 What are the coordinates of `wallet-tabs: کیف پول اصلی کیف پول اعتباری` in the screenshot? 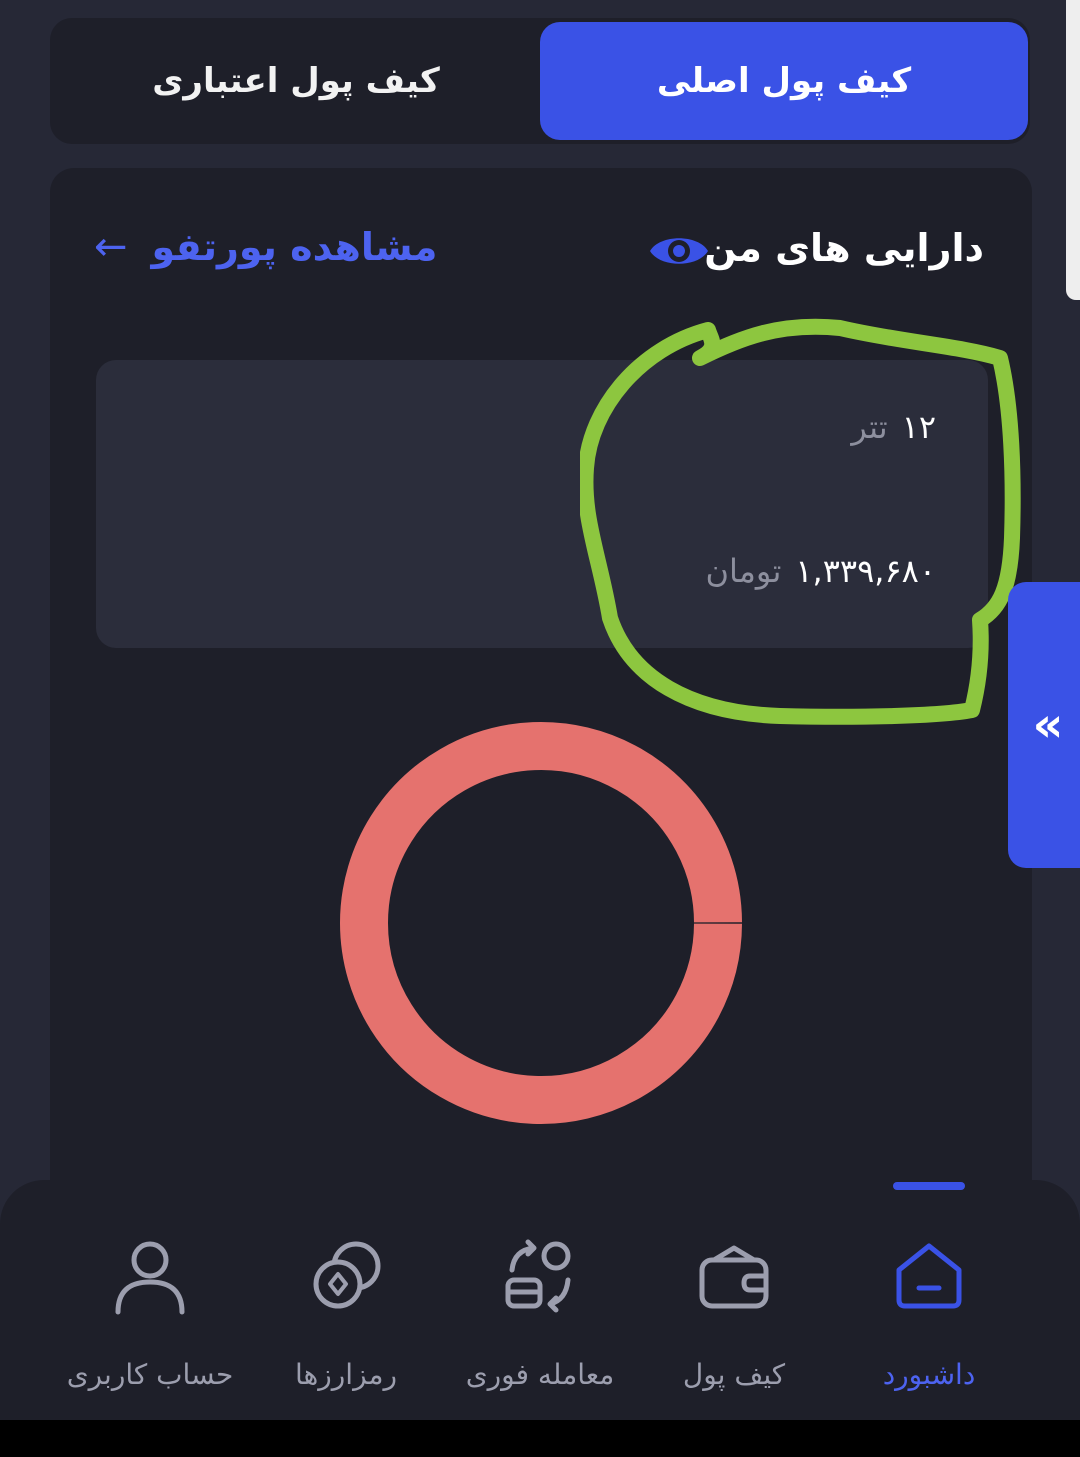 It's located at (540, 81).